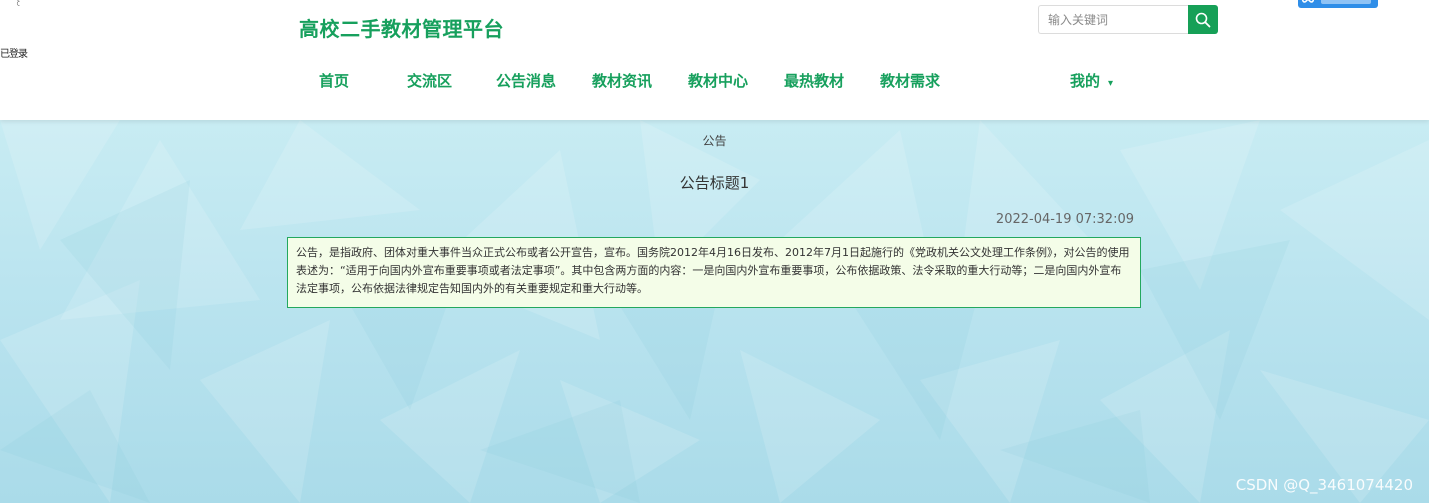  I want to click on site-title: 高校二手教材管理平台, so click(401, 27).